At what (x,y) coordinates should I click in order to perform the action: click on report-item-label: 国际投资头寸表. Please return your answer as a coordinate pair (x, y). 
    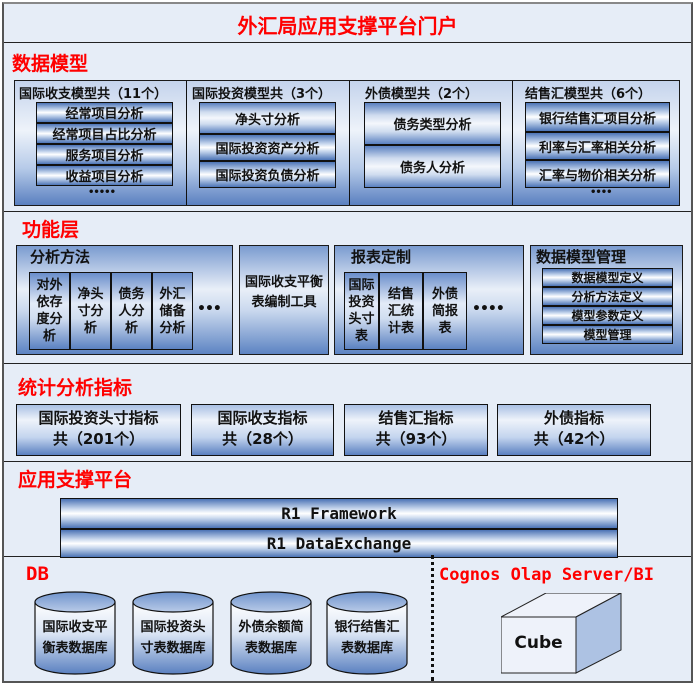
    Looking at the image, I should click on (361, 311).